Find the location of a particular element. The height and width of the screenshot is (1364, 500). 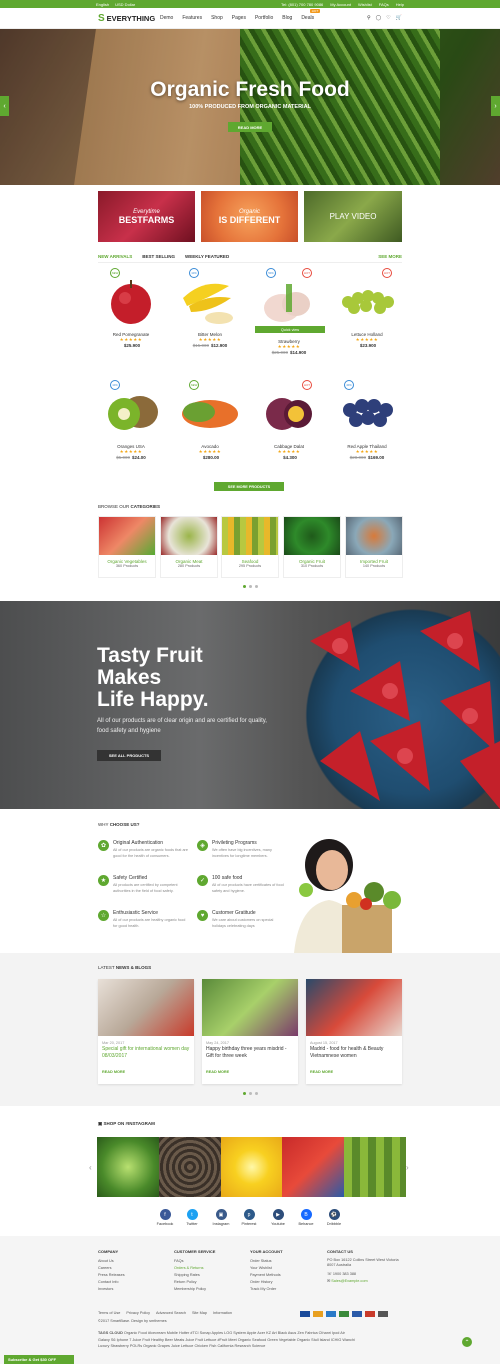

subscribe-bar: Subscribe & Get $30 OFF is located at coordinates (39, 1359).